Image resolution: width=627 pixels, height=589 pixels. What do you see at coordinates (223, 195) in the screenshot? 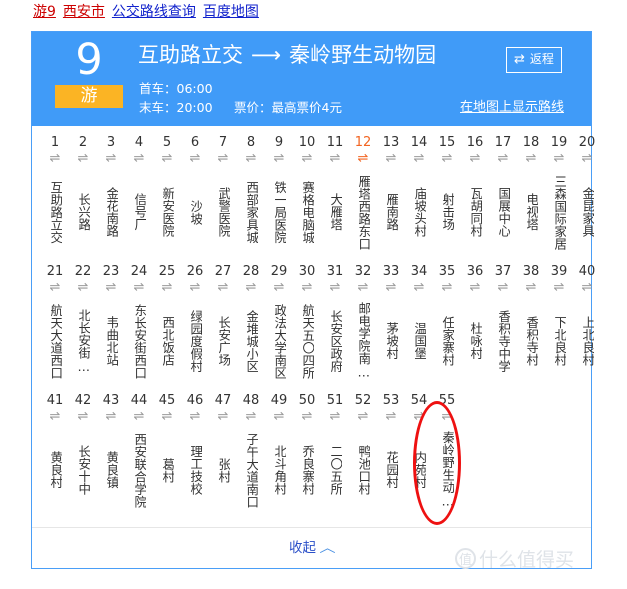
I see `station-cell: 7 ⇌ 武警医院` at bounding box center [223, 195].